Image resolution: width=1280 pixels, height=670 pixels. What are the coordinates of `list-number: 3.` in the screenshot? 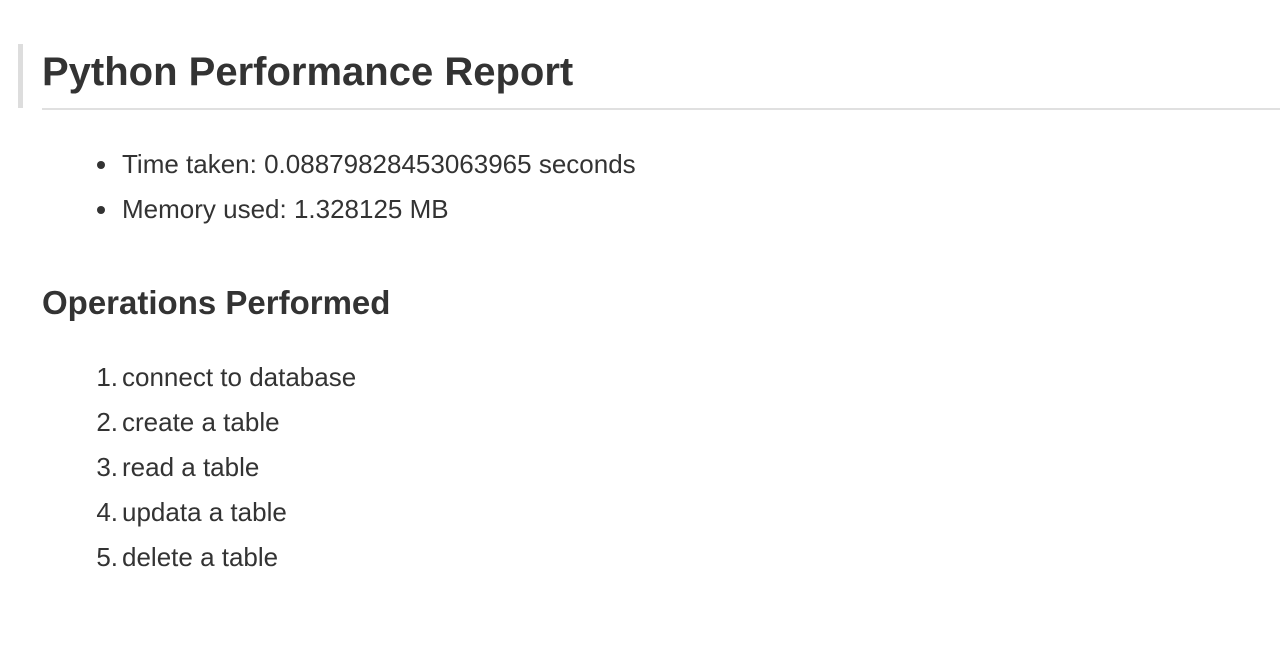 It's located at (107, 467).